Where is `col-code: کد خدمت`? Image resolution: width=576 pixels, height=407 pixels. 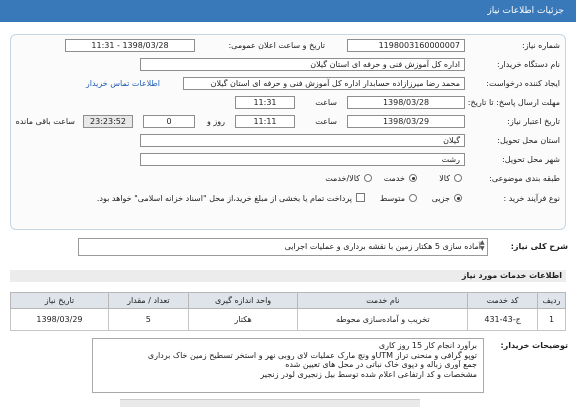 col-code: کد خدمت is located at coordinates (503, 300).